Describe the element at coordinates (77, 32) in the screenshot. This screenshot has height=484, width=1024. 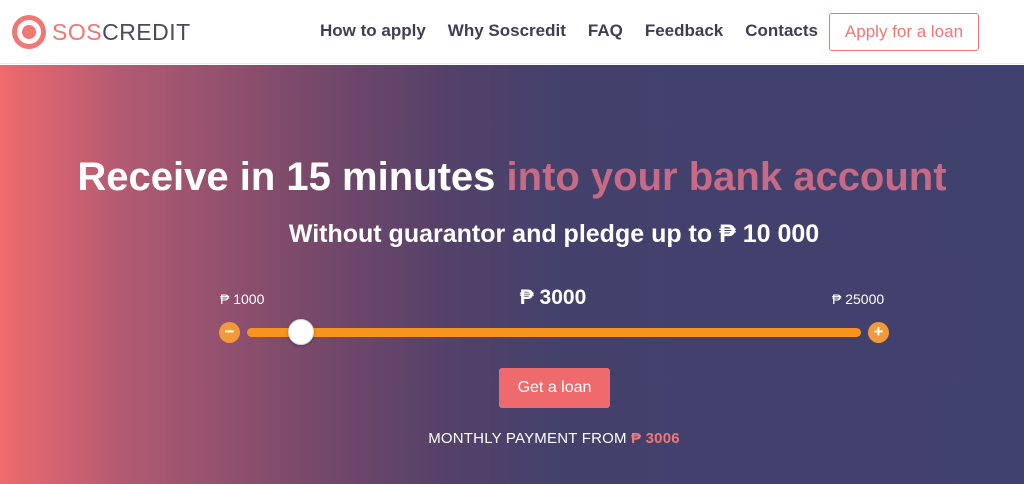
I see `logo-text-accent: SOS` at that location.